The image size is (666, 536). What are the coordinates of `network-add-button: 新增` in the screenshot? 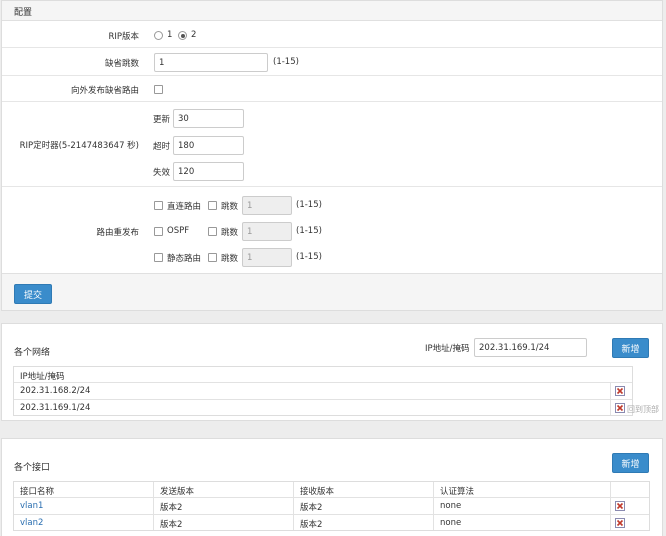 It's located at (630, 348).